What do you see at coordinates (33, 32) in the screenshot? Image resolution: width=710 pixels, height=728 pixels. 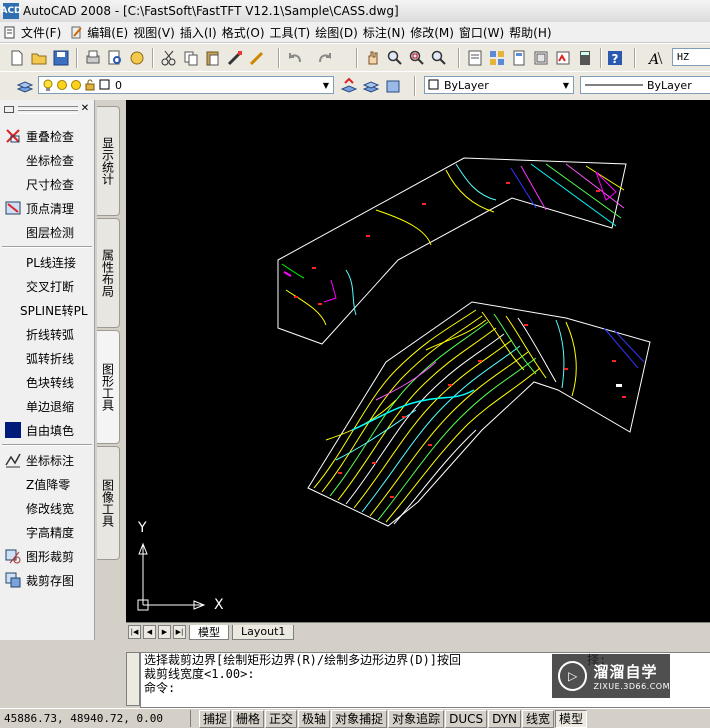 I see `menu-file: 文件(F)` at bounding box center [33, 32].